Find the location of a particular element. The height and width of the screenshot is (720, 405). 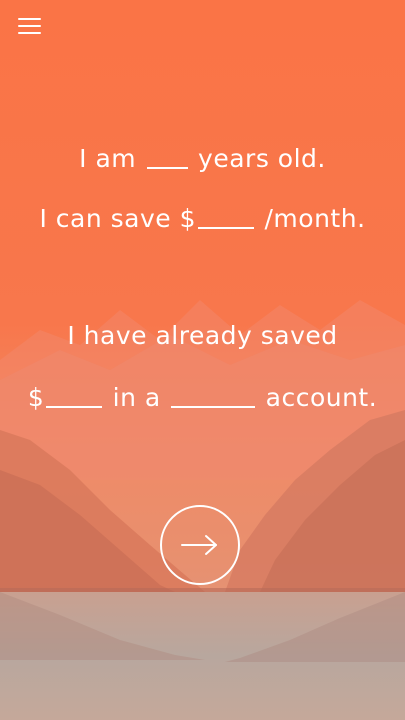

saved-amount-sentence: $ in a account. is located at coordinates (202, 397).